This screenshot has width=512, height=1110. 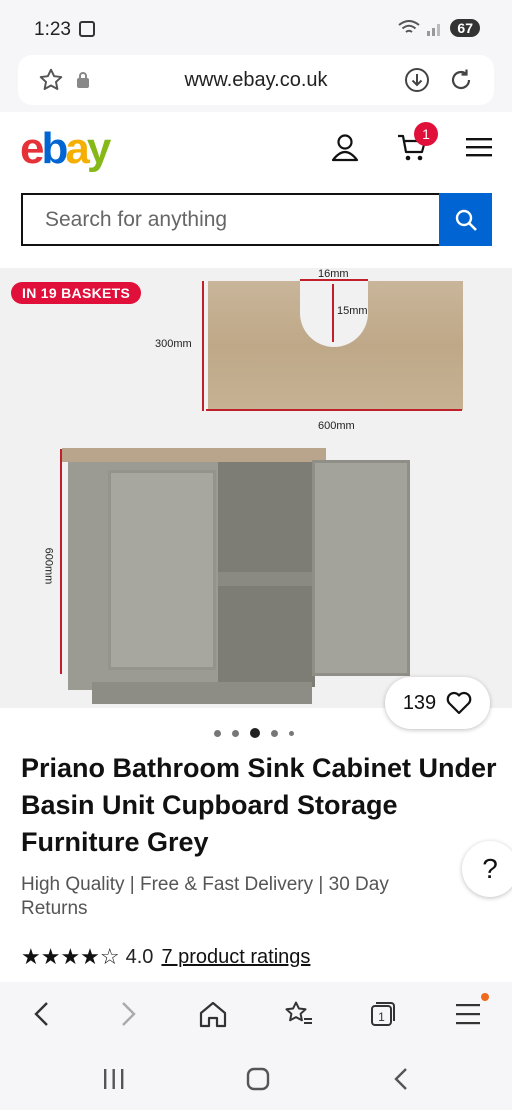 I want to click on wifi-icon, so click(x=409, y=26).